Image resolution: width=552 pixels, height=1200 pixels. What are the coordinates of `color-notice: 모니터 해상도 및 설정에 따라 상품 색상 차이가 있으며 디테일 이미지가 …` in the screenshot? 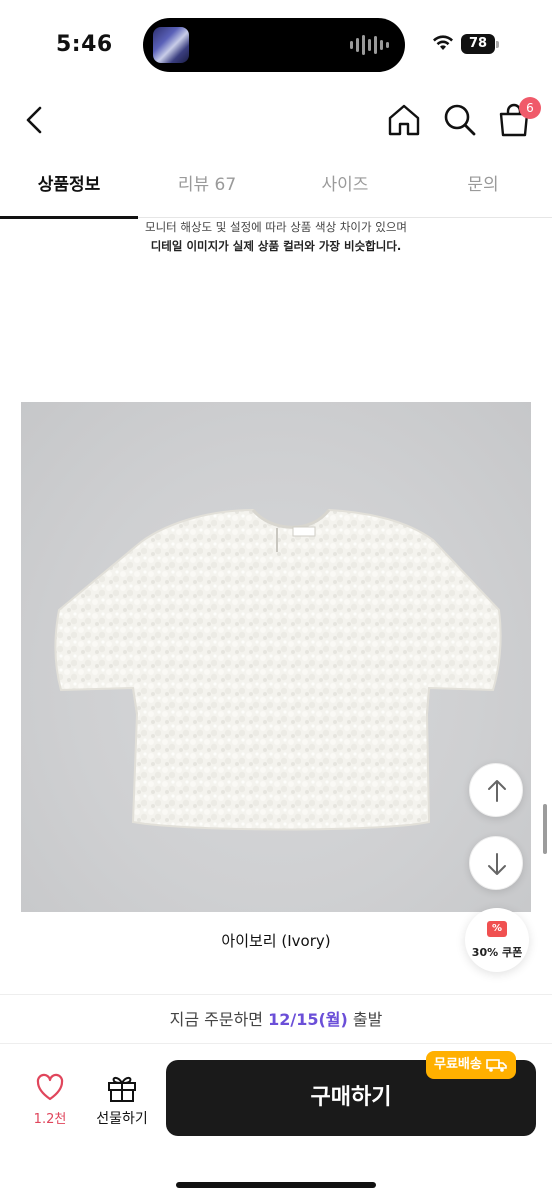 It's located at (276, 237).